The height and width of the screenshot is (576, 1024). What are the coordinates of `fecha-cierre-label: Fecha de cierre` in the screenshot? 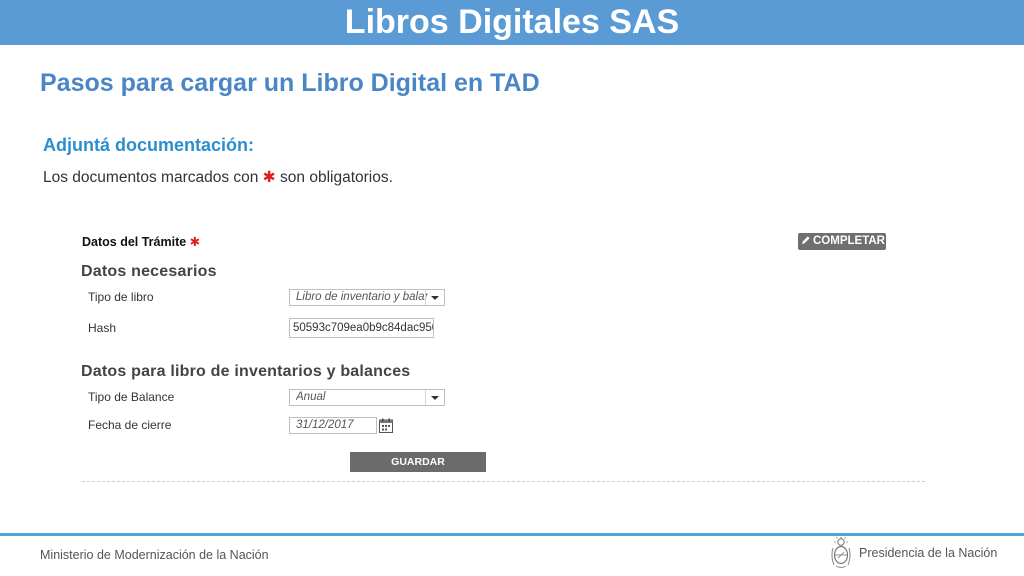 It's located at (130, 425).